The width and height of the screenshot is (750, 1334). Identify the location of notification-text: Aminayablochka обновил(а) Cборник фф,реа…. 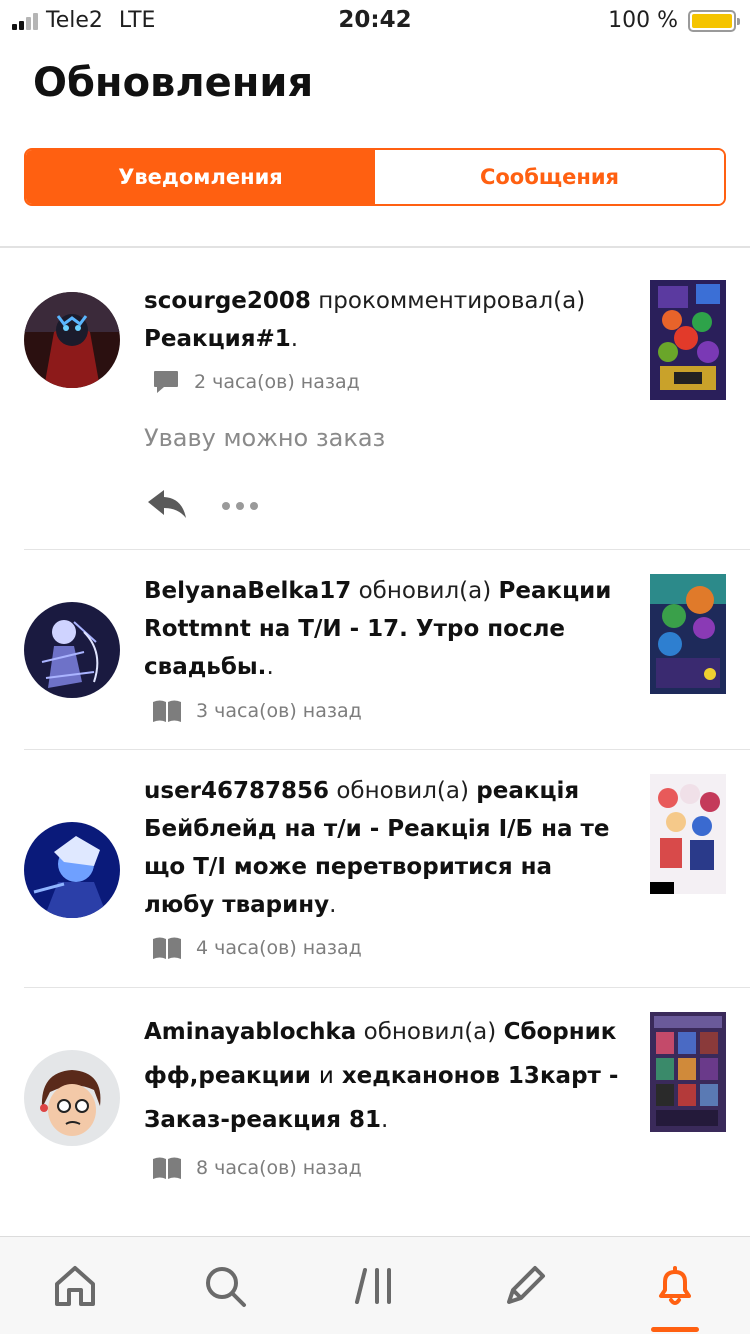
(381, 1076).